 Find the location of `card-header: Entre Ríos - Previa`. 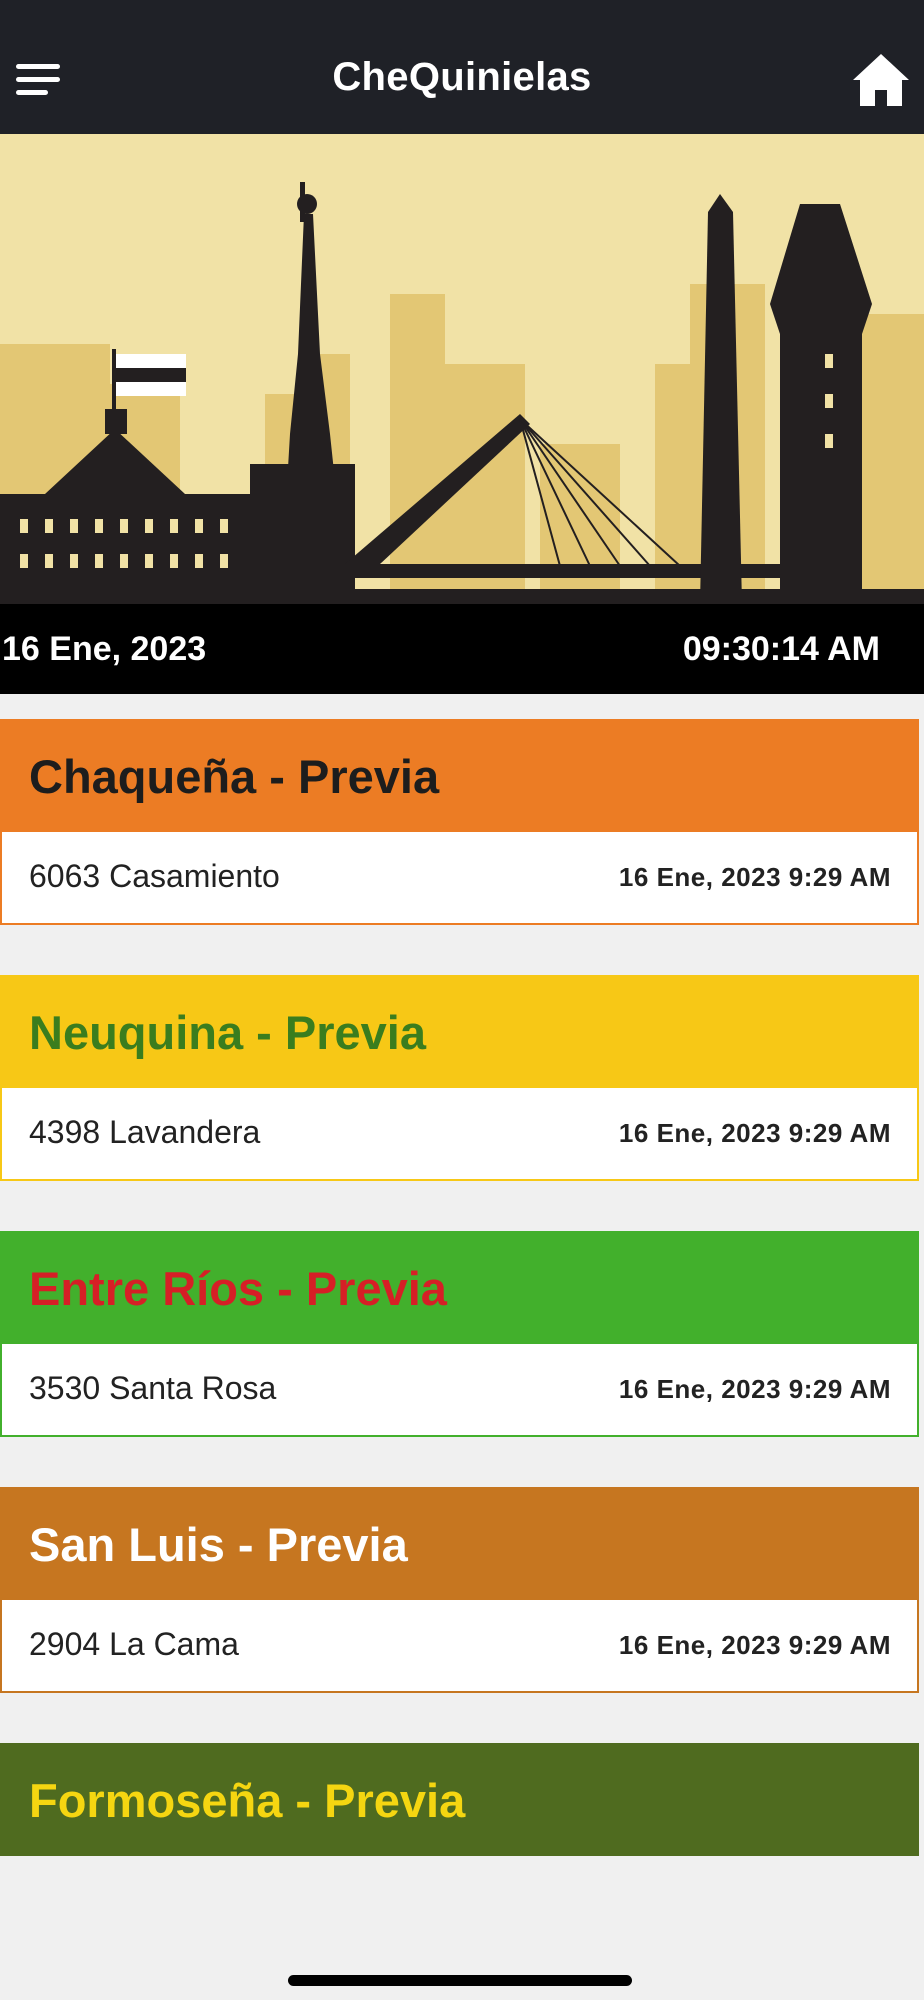

card-header: Entre Ríos - Previa is located at coordinates (459, 1288).